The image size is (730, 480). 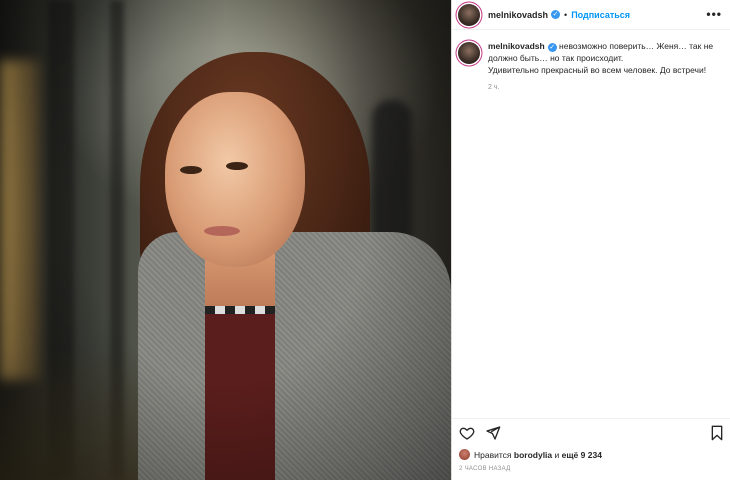 I want to click on header-username: melnikovadsh, so click(x=518, y=15).